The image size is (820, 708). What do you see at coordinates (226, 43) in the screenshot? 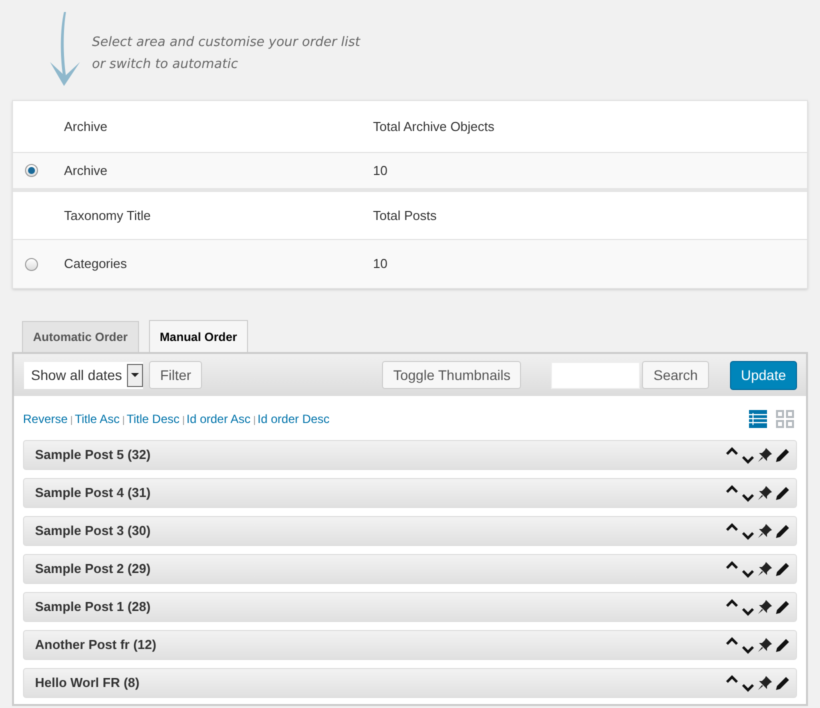
I see `hint-text: Select area and customise your order list` at bounding box center [226, 43].